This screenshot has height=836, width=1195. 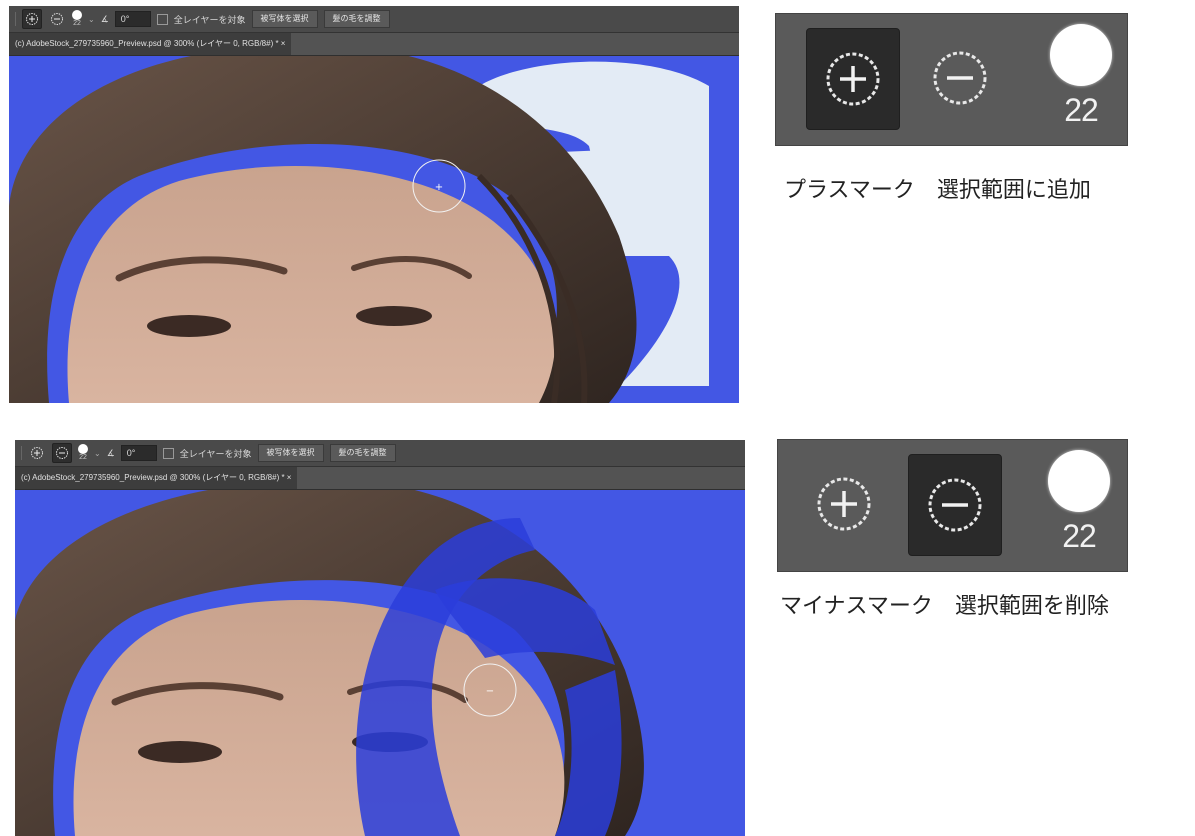 I want to click on cursor-symbol: −, so click(x=490, y=691).